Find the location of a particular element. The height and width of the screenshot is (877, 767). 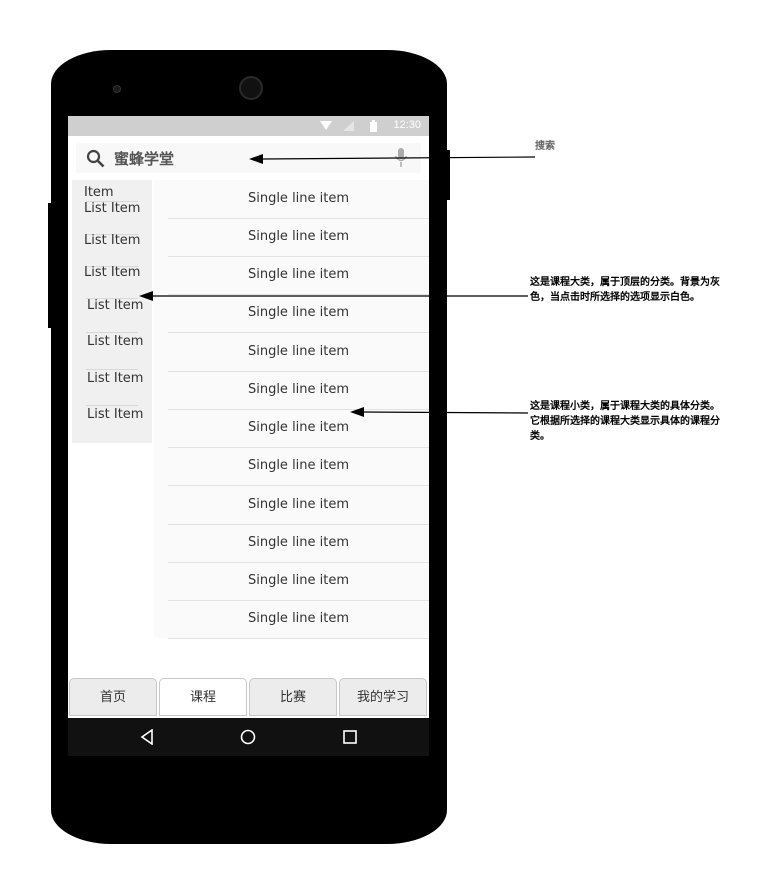

annotation-category: 这是课程大类，属于顶层的分类。背景为灰色，当点击时所选择的选项显示白色。 is located at coordinates (625, 290).